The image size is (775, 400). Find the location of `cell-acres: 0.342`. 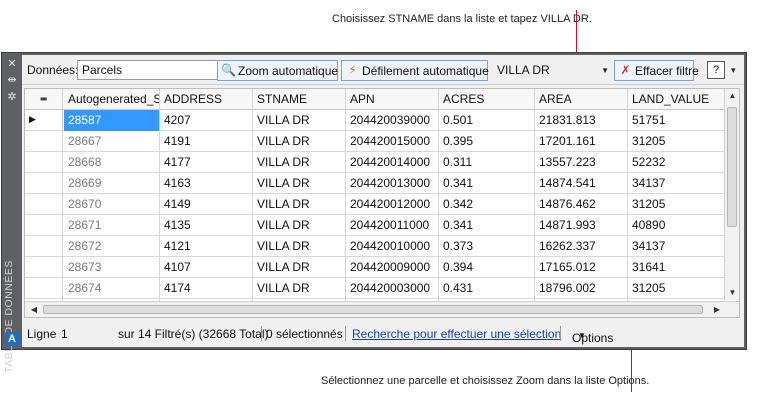

cell-acres: 0.342 is located at coordinates (487, 204).